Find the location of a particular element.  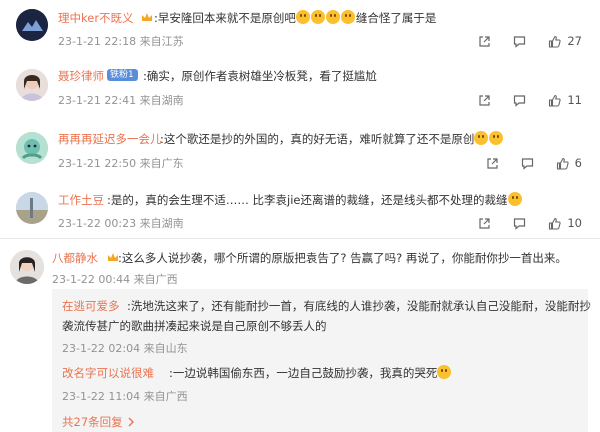

like-count: 27 is located at coordinates (574, 41).